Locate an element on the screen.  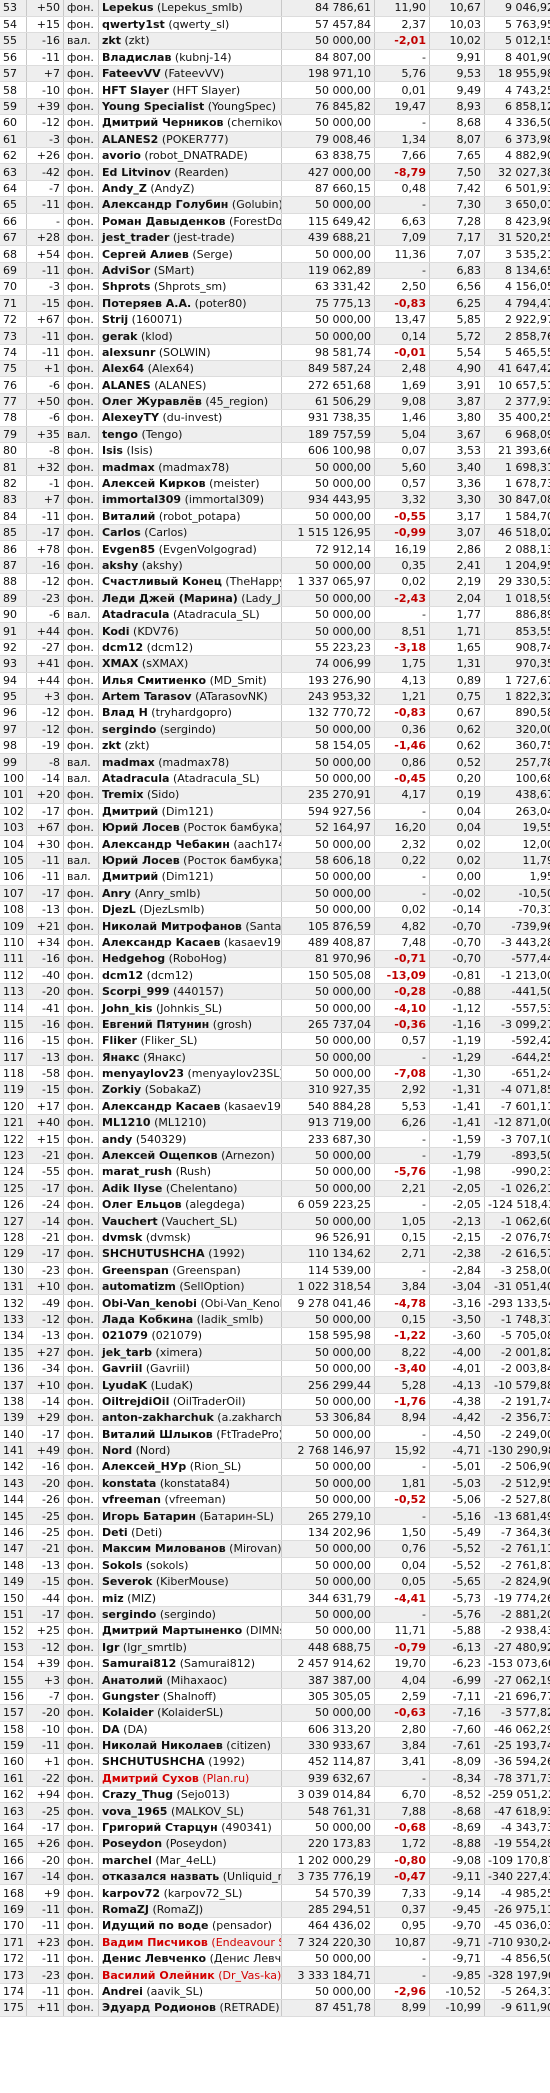
participant-nick: Severok is located at coordinates (127, 1581).